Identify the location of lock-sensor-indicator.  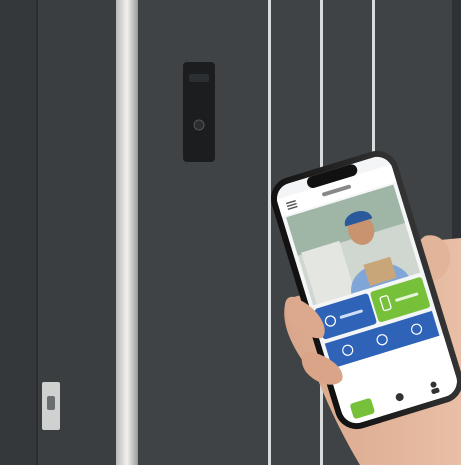
(51, 403).